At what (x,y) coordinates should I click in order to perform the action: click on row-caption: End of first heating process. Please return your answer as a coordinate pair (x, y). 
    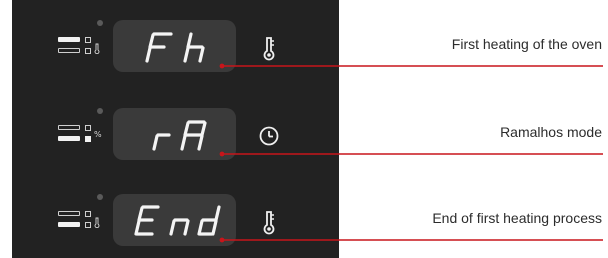
    Looking at the image, I should click on (517, 218).